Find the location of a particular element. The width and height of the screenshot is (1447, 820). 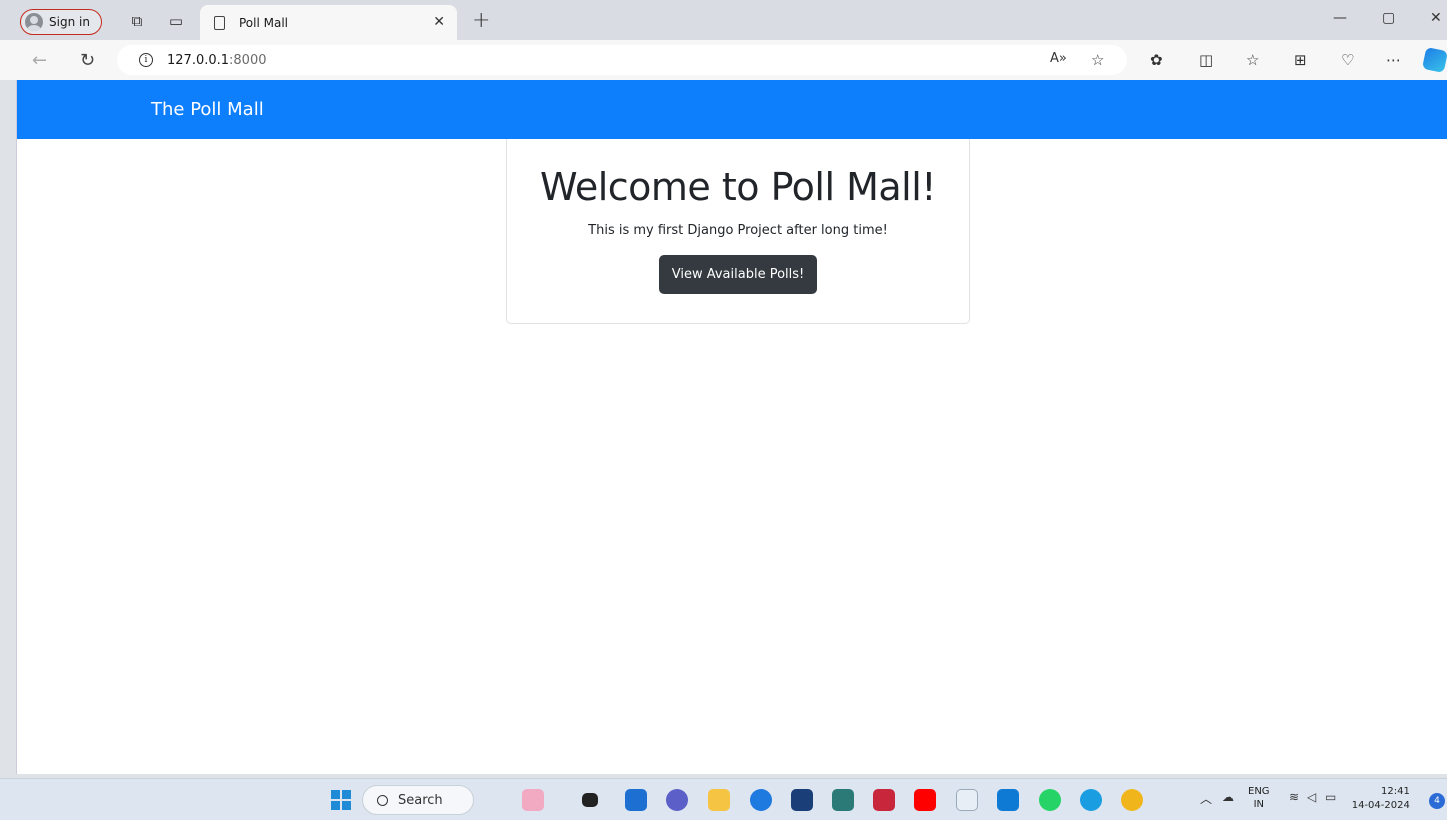

widgets-icon is located at coordinates (636, 800).